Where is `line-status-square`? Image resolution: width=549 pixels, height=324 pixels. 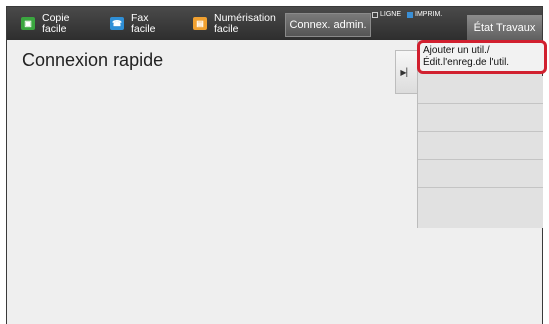
line-status-square is located at coordinates (375, 14).